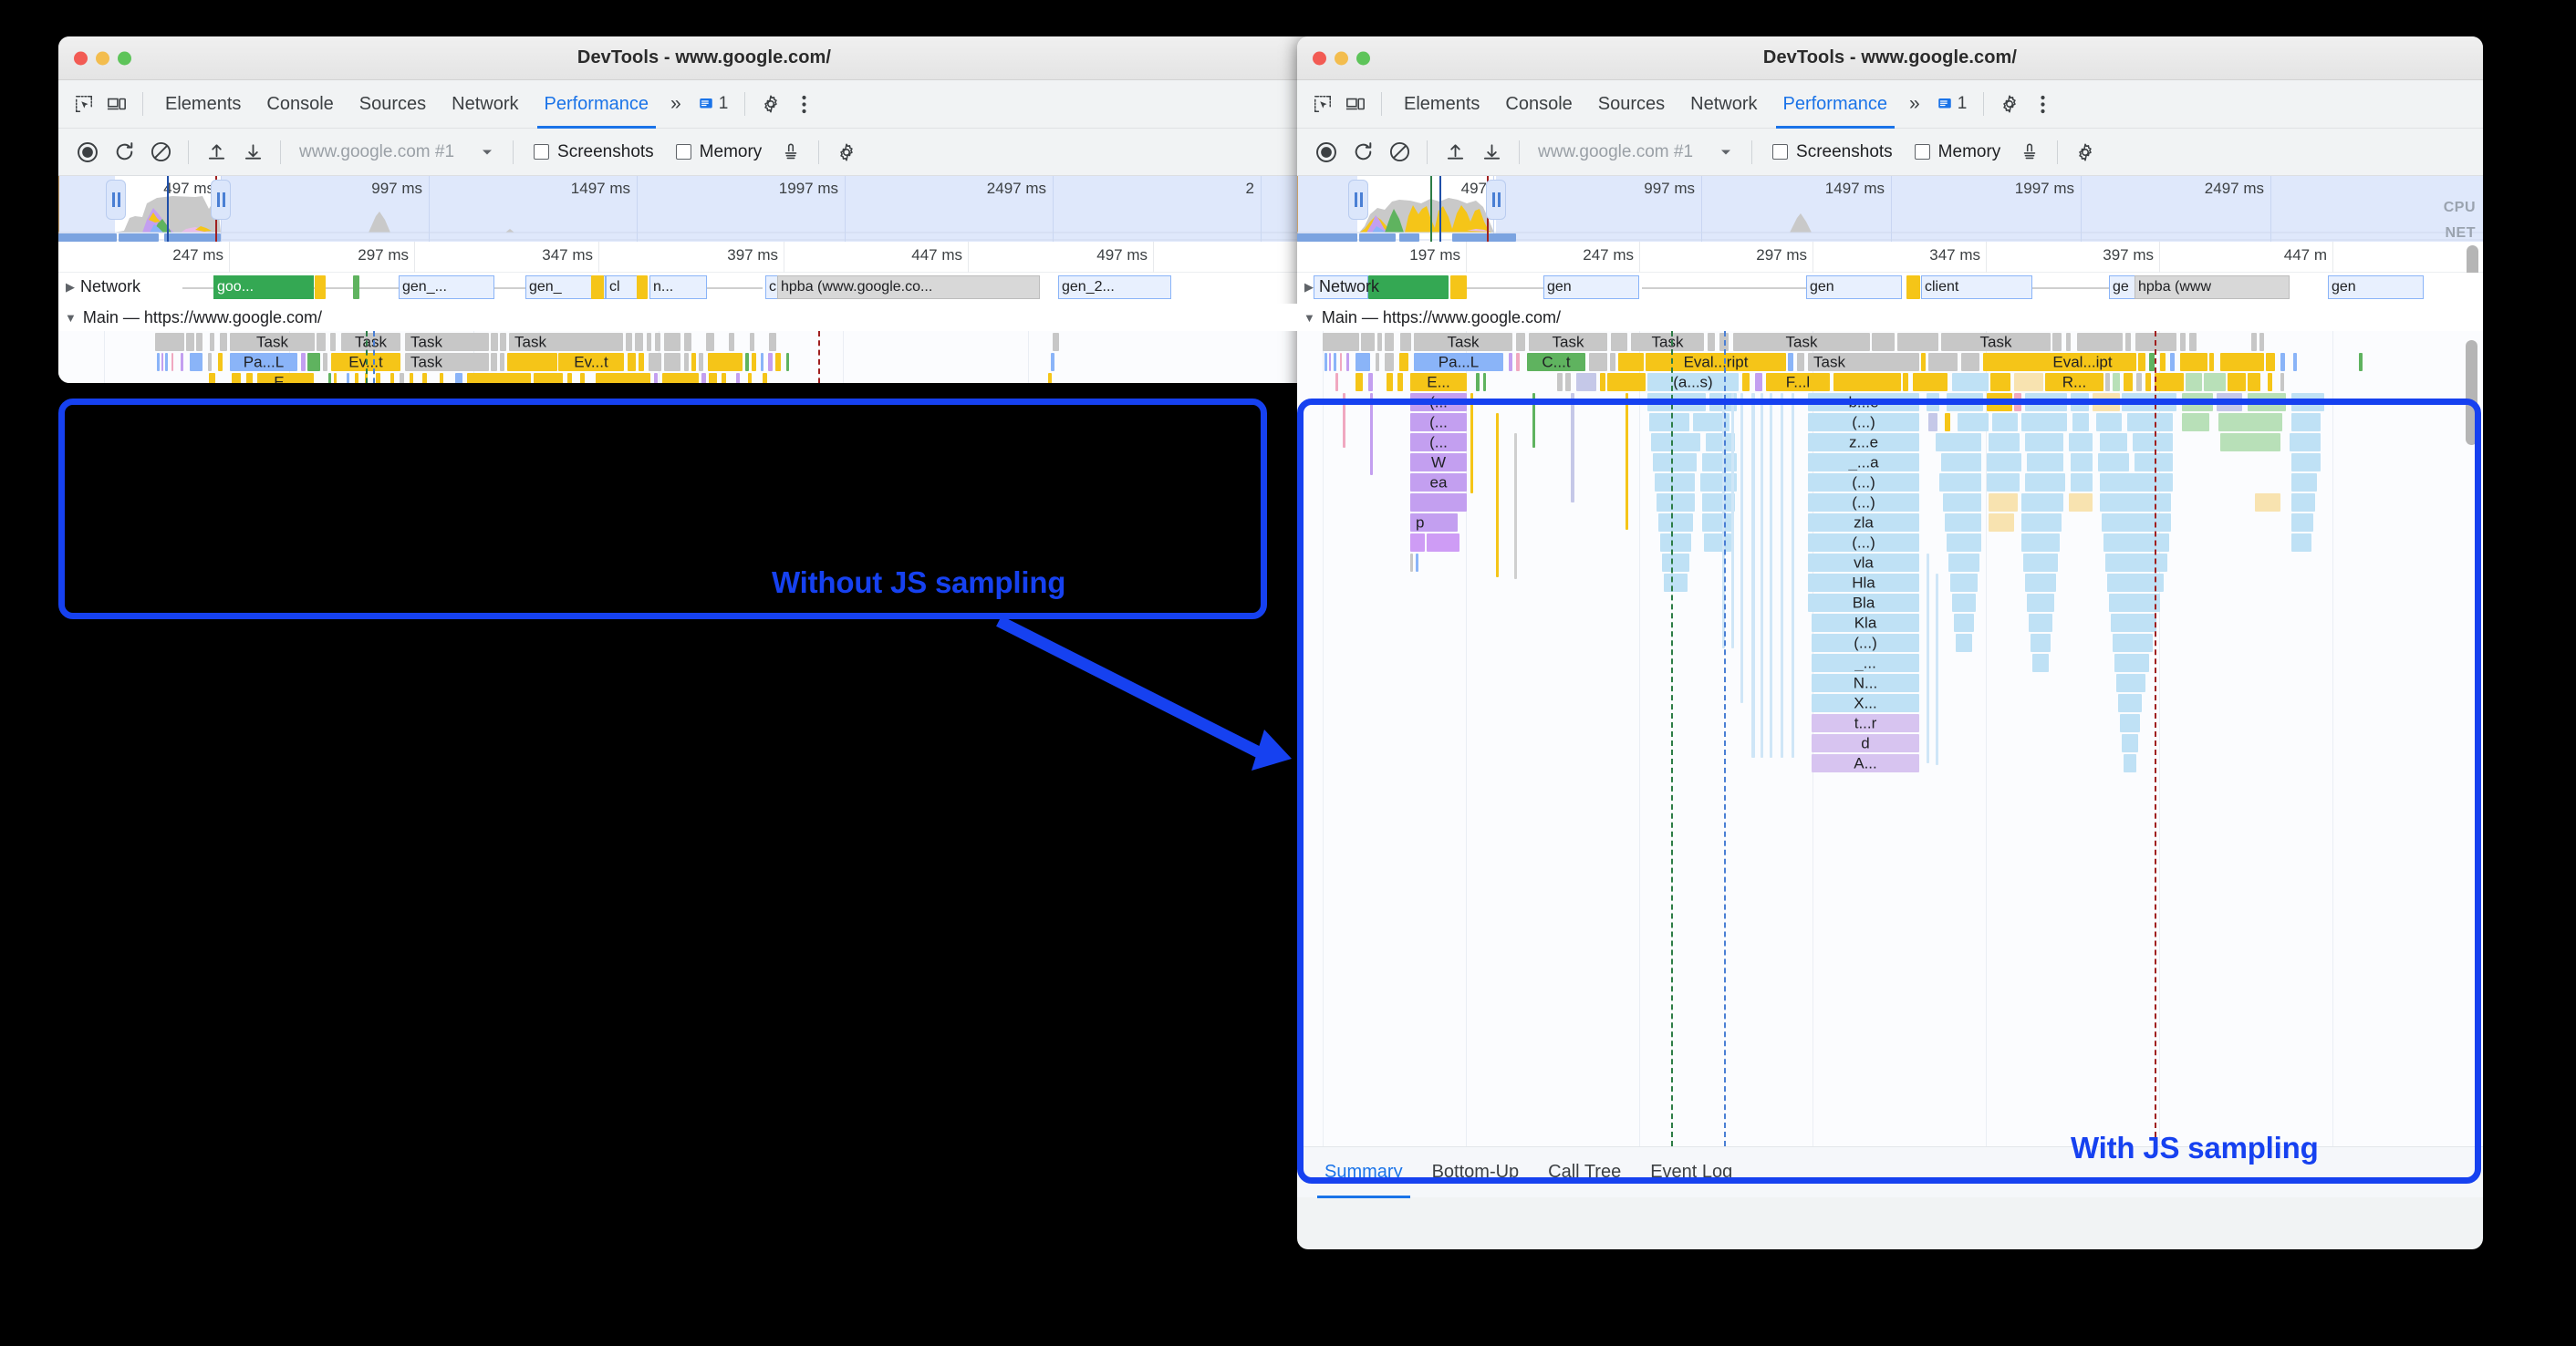  I want to click on flame-block: F...l, so click(1798, 382).